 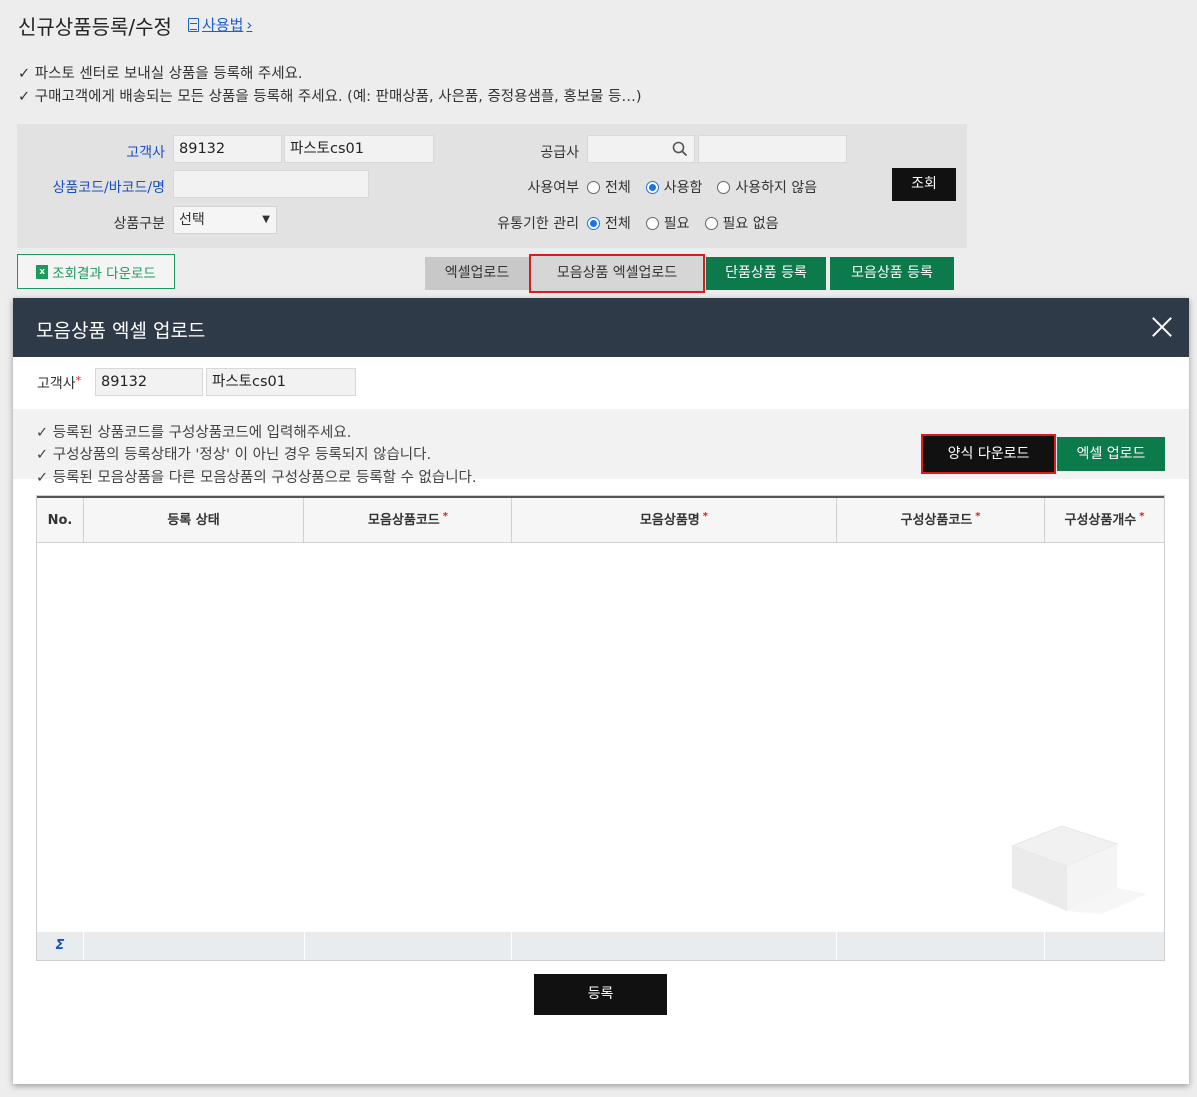 What do you see at coordinates (1100, 520) in the screenshot?
I see `column-header-component-count-label: 구성상품개수` at bounding box center [1100, 520].